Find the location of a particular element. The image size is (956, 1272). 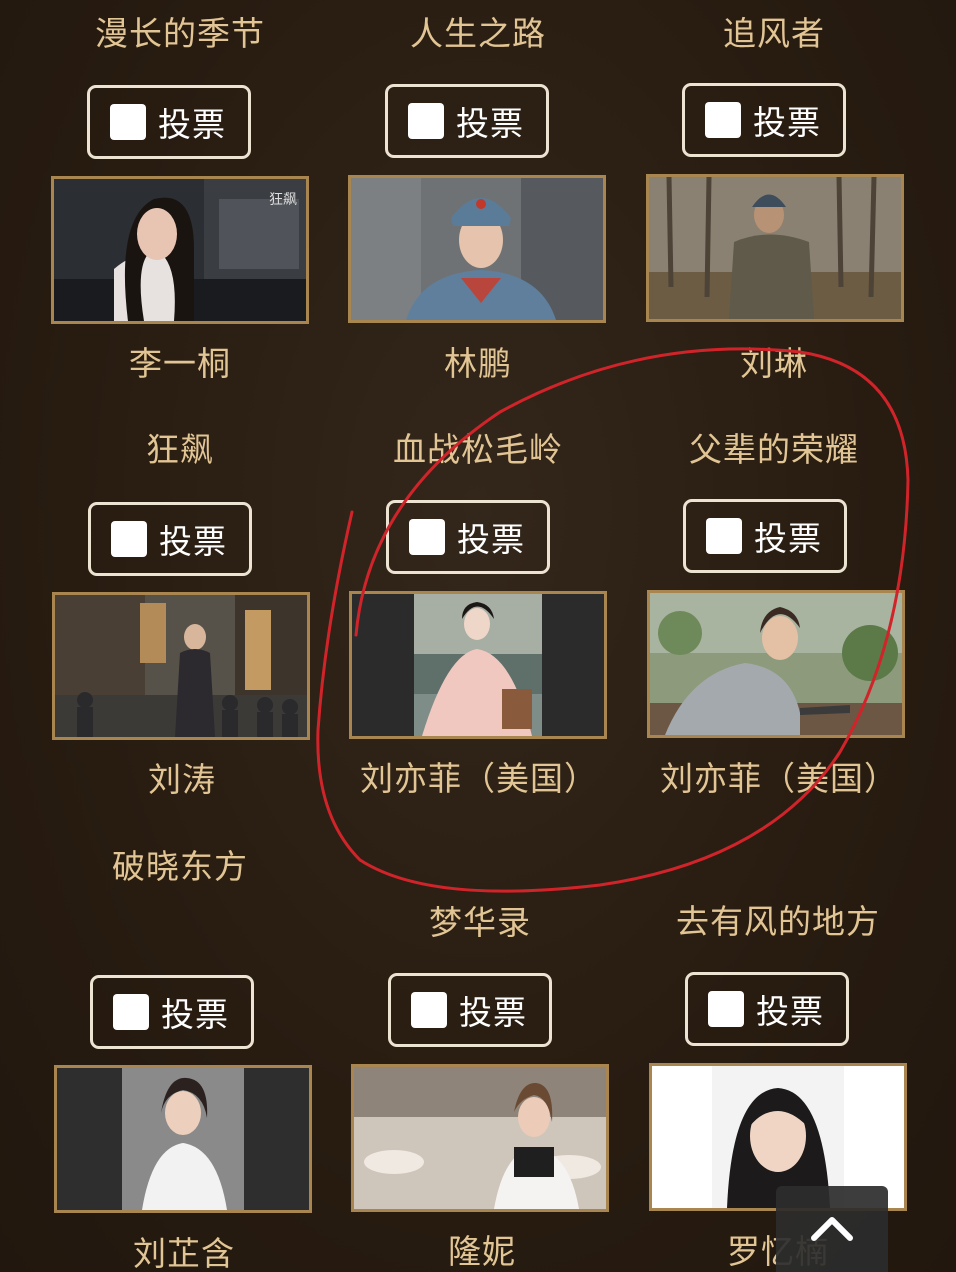

scroll-to-top-button is located at coordinates (832, 1229).